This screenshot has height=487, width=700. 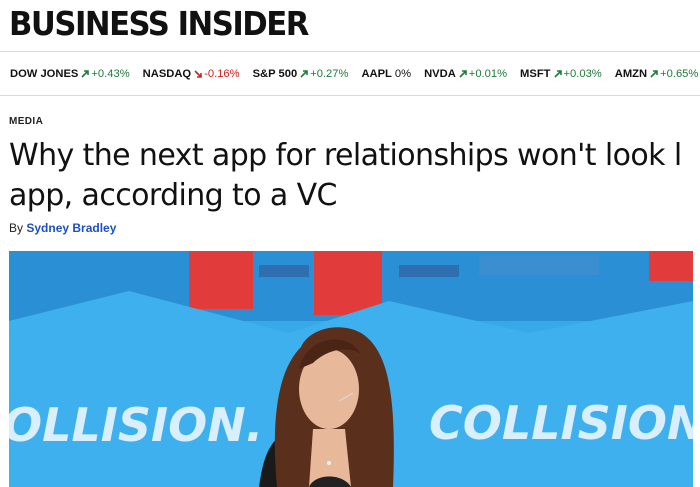 What do you see at coordinates (136, 425) in the screenshot?
I see `banner-text-left: OLLISION.` at bounding box center [136, 425].